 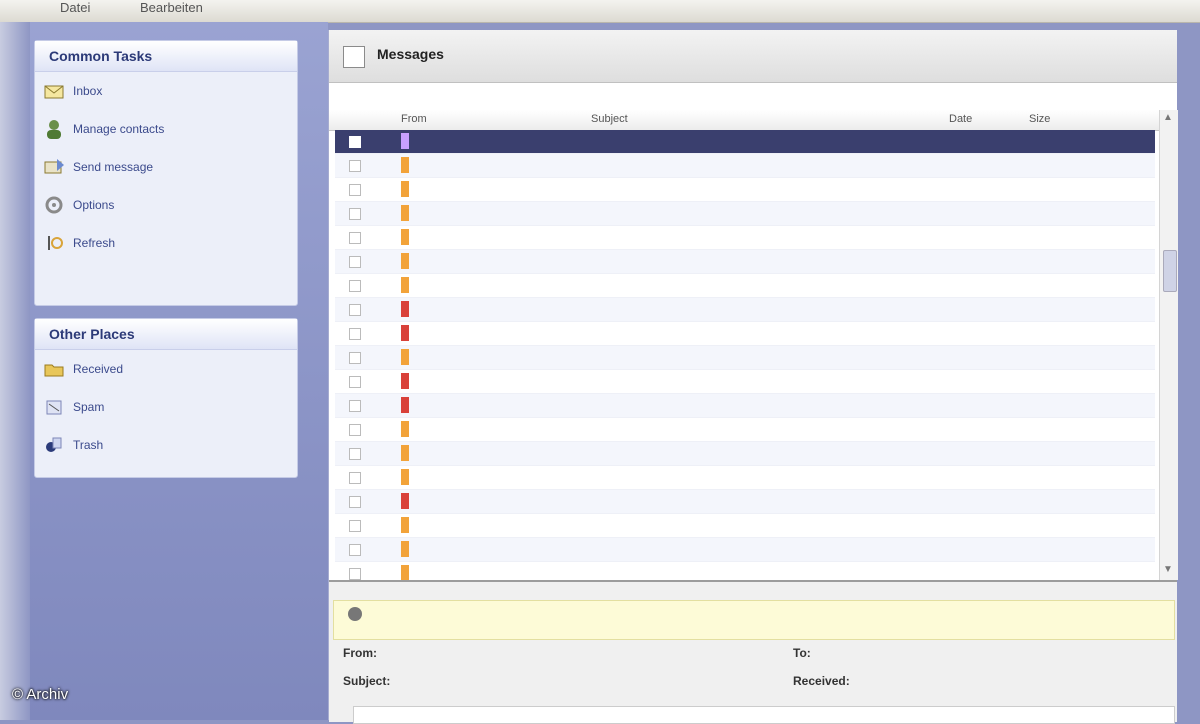 What do you see at coordinates (753, 672) in the screenshot?
I see `message-headers: From: To: Subject: Received:` at bounding box center [753, 672].